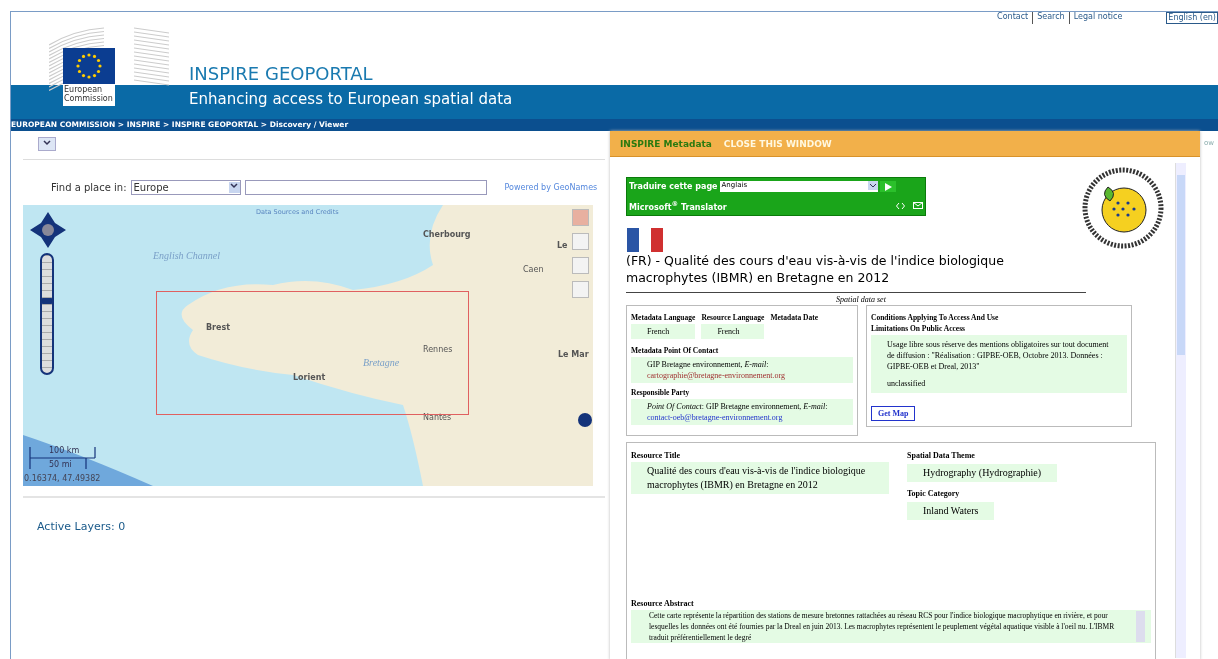 This screenshot has height=659, width=1218. I want to click on get-map-button: Get Map, so click(893, 413).